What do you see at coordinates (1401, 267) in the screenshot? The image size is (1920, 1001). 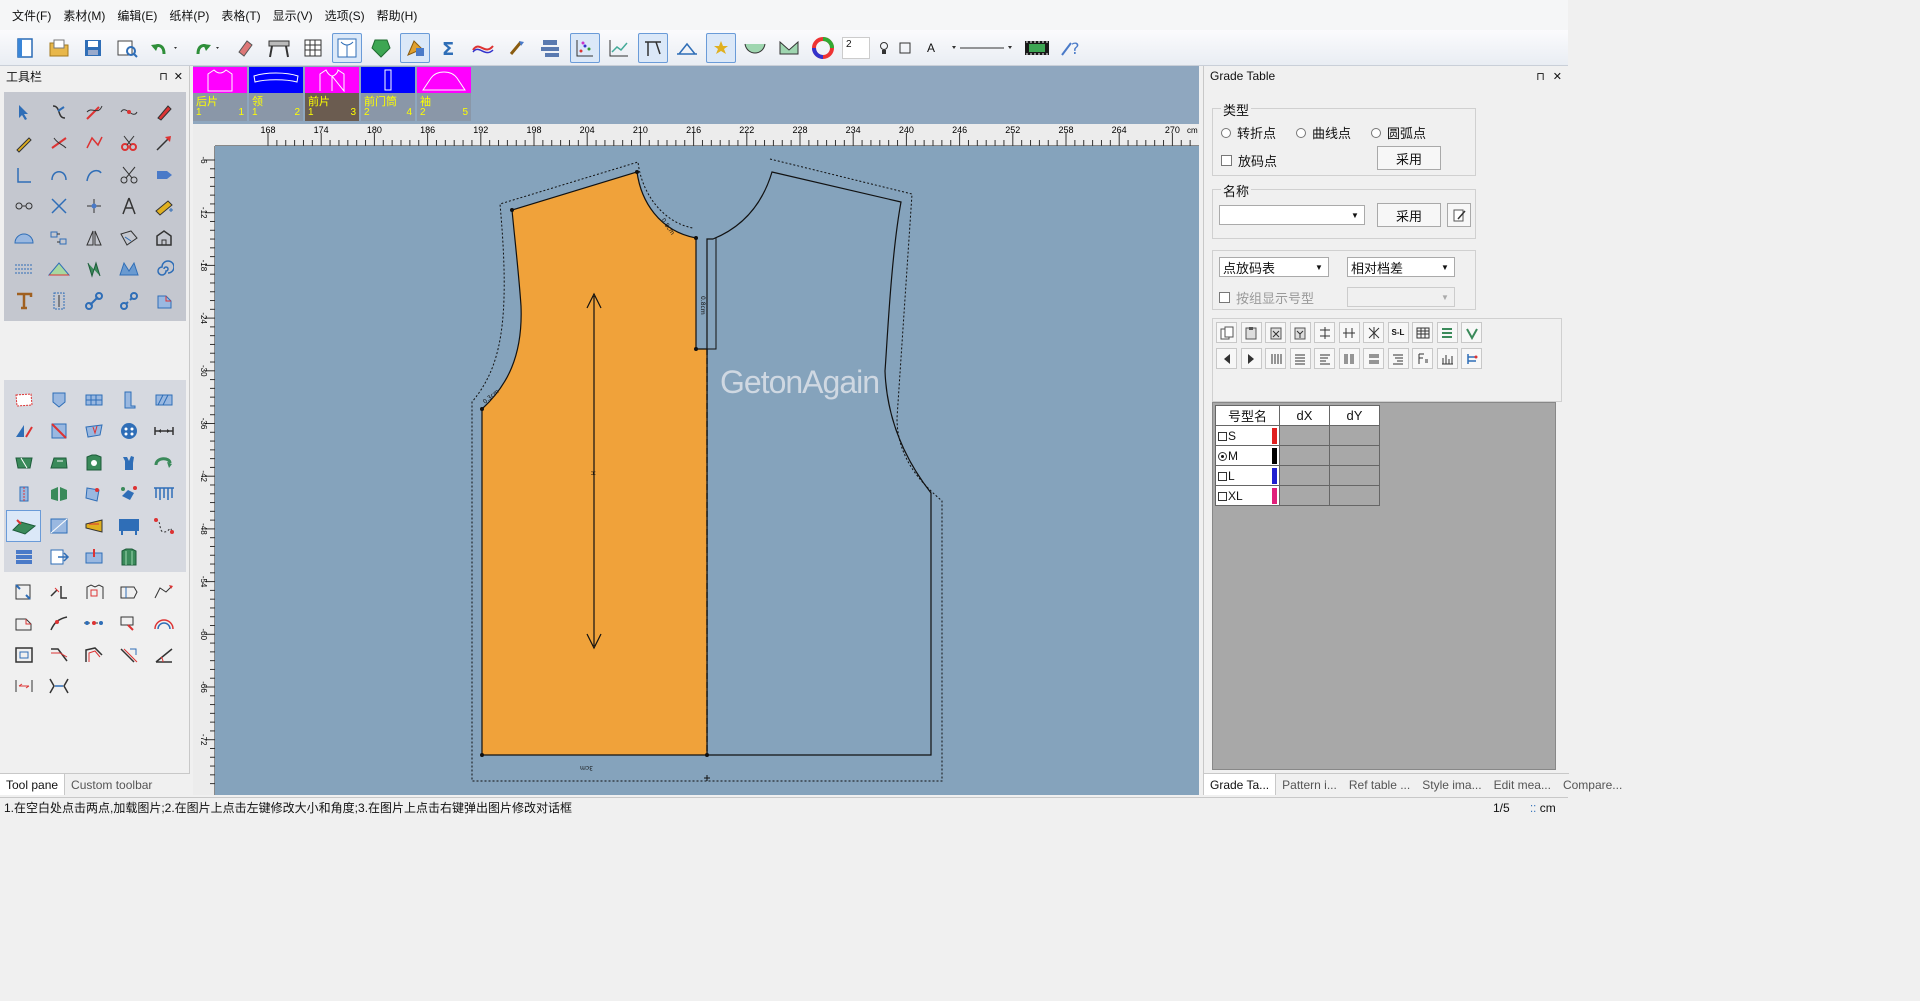 I see `diff-mode-select: 相对档差 ▼` at bounding box center [1401, 267].